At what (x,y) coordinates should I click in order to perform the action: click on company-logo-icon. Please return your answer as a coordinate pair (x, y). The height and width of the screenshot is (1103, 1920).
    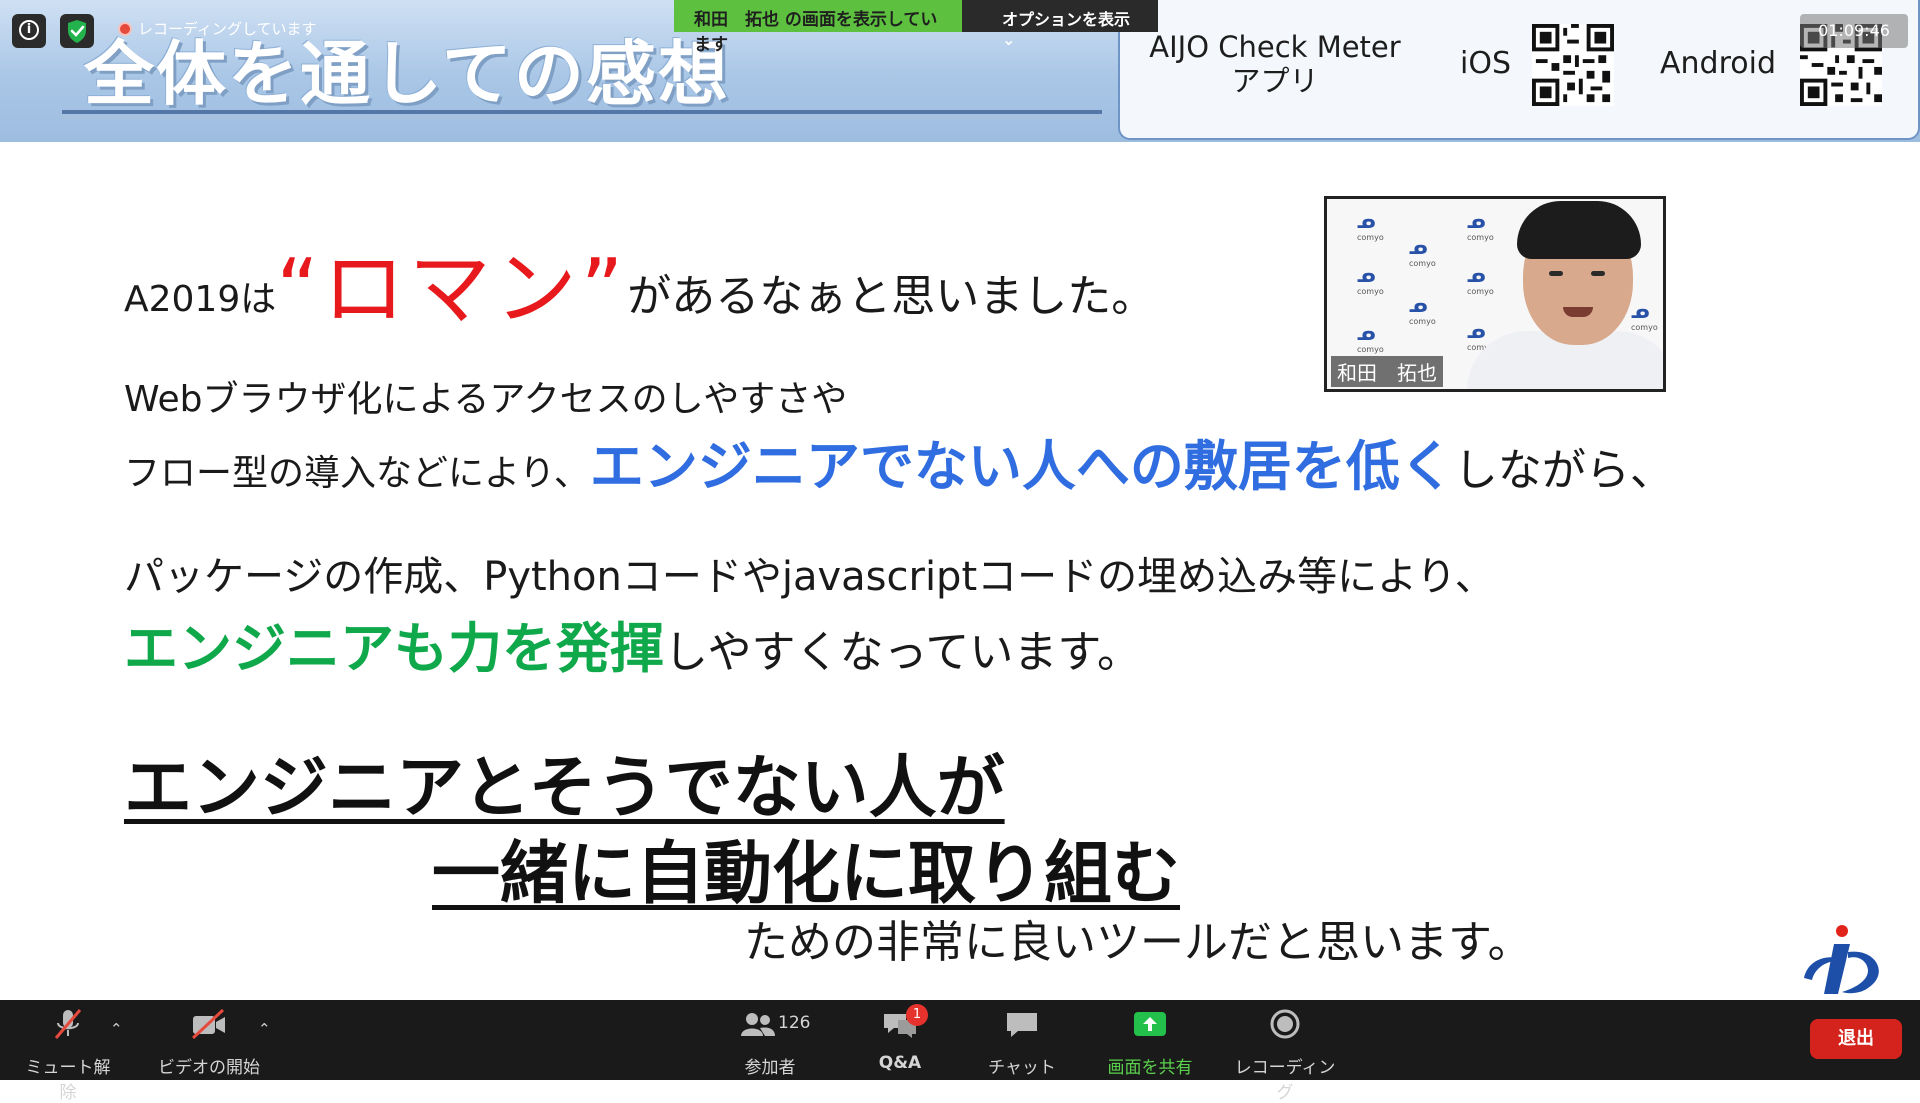
    Looking at the image, I should click on (1841, 959).